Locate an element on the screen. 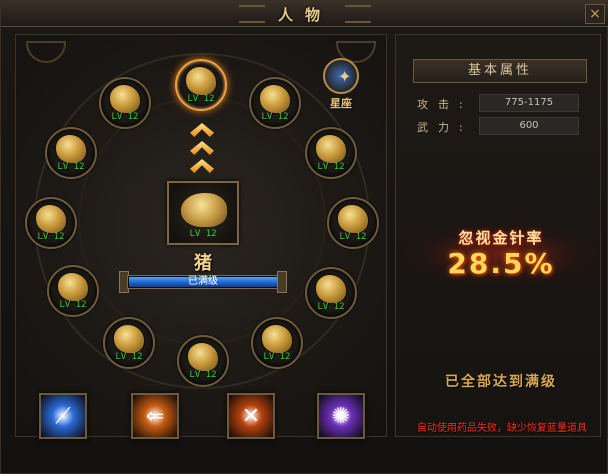  skill-slot-fire-arrow: ⇐ is located at coordinates (155, 416).